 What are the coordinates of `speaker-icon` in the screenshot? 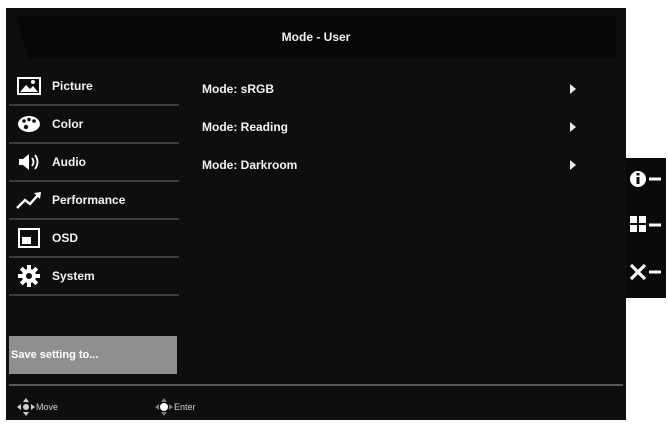 It's located at (29, 162).